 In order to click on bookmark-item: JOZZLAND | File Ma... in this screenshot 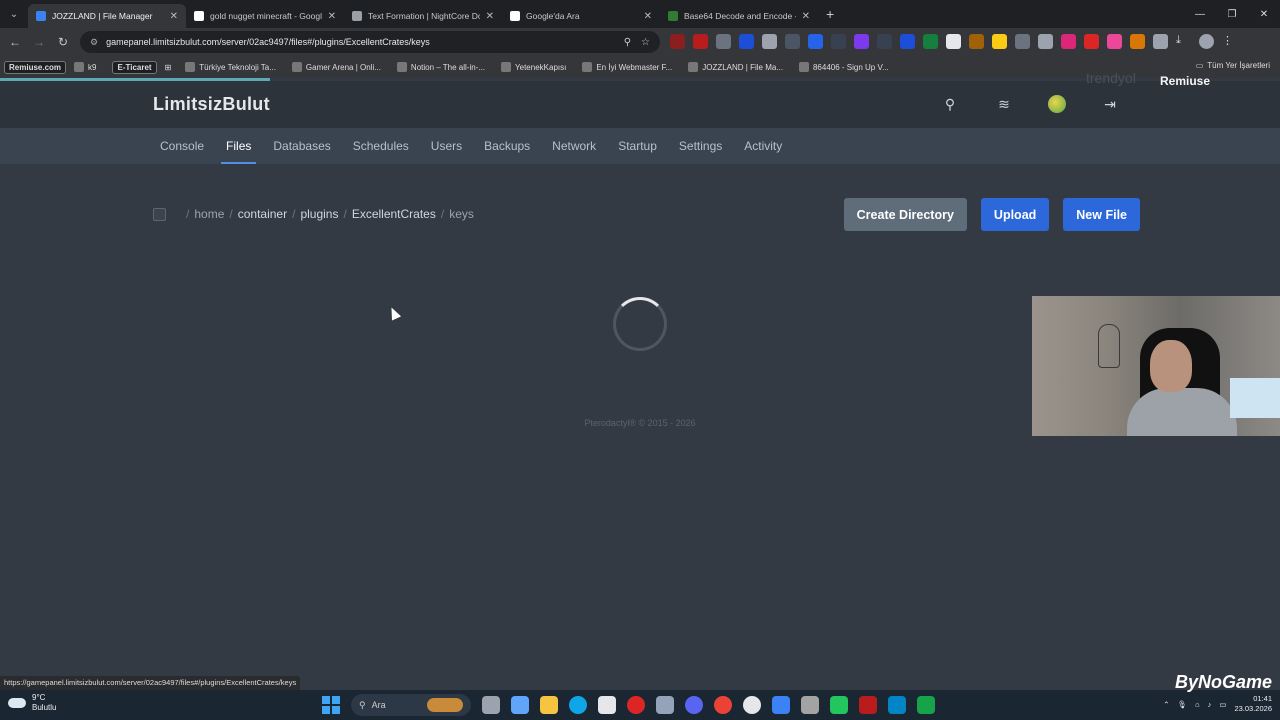, I will do `click(735, 67)`.